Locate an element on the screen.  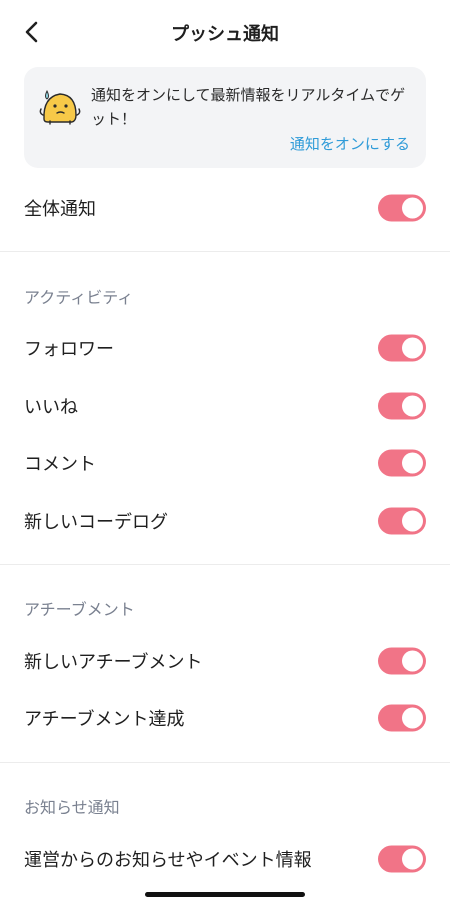
official-news-toggle is located at coordinates (402, 859).